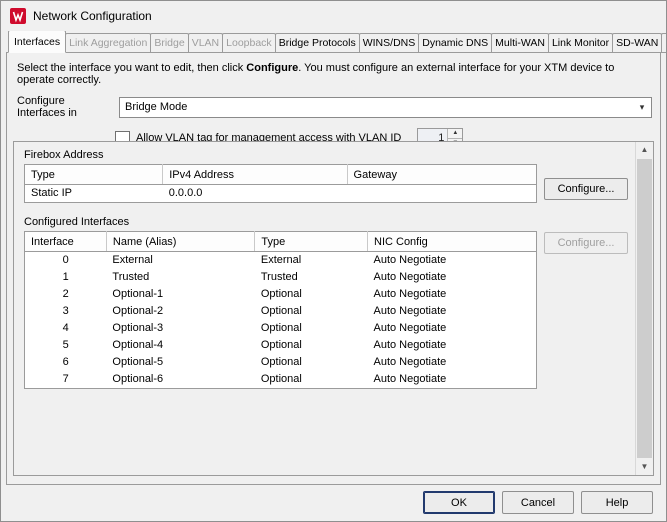 This screenshot has height=522, width=667. I want to click on table-row: 1 Trusted Trusted Auto Negotiate, so click(281, 277).